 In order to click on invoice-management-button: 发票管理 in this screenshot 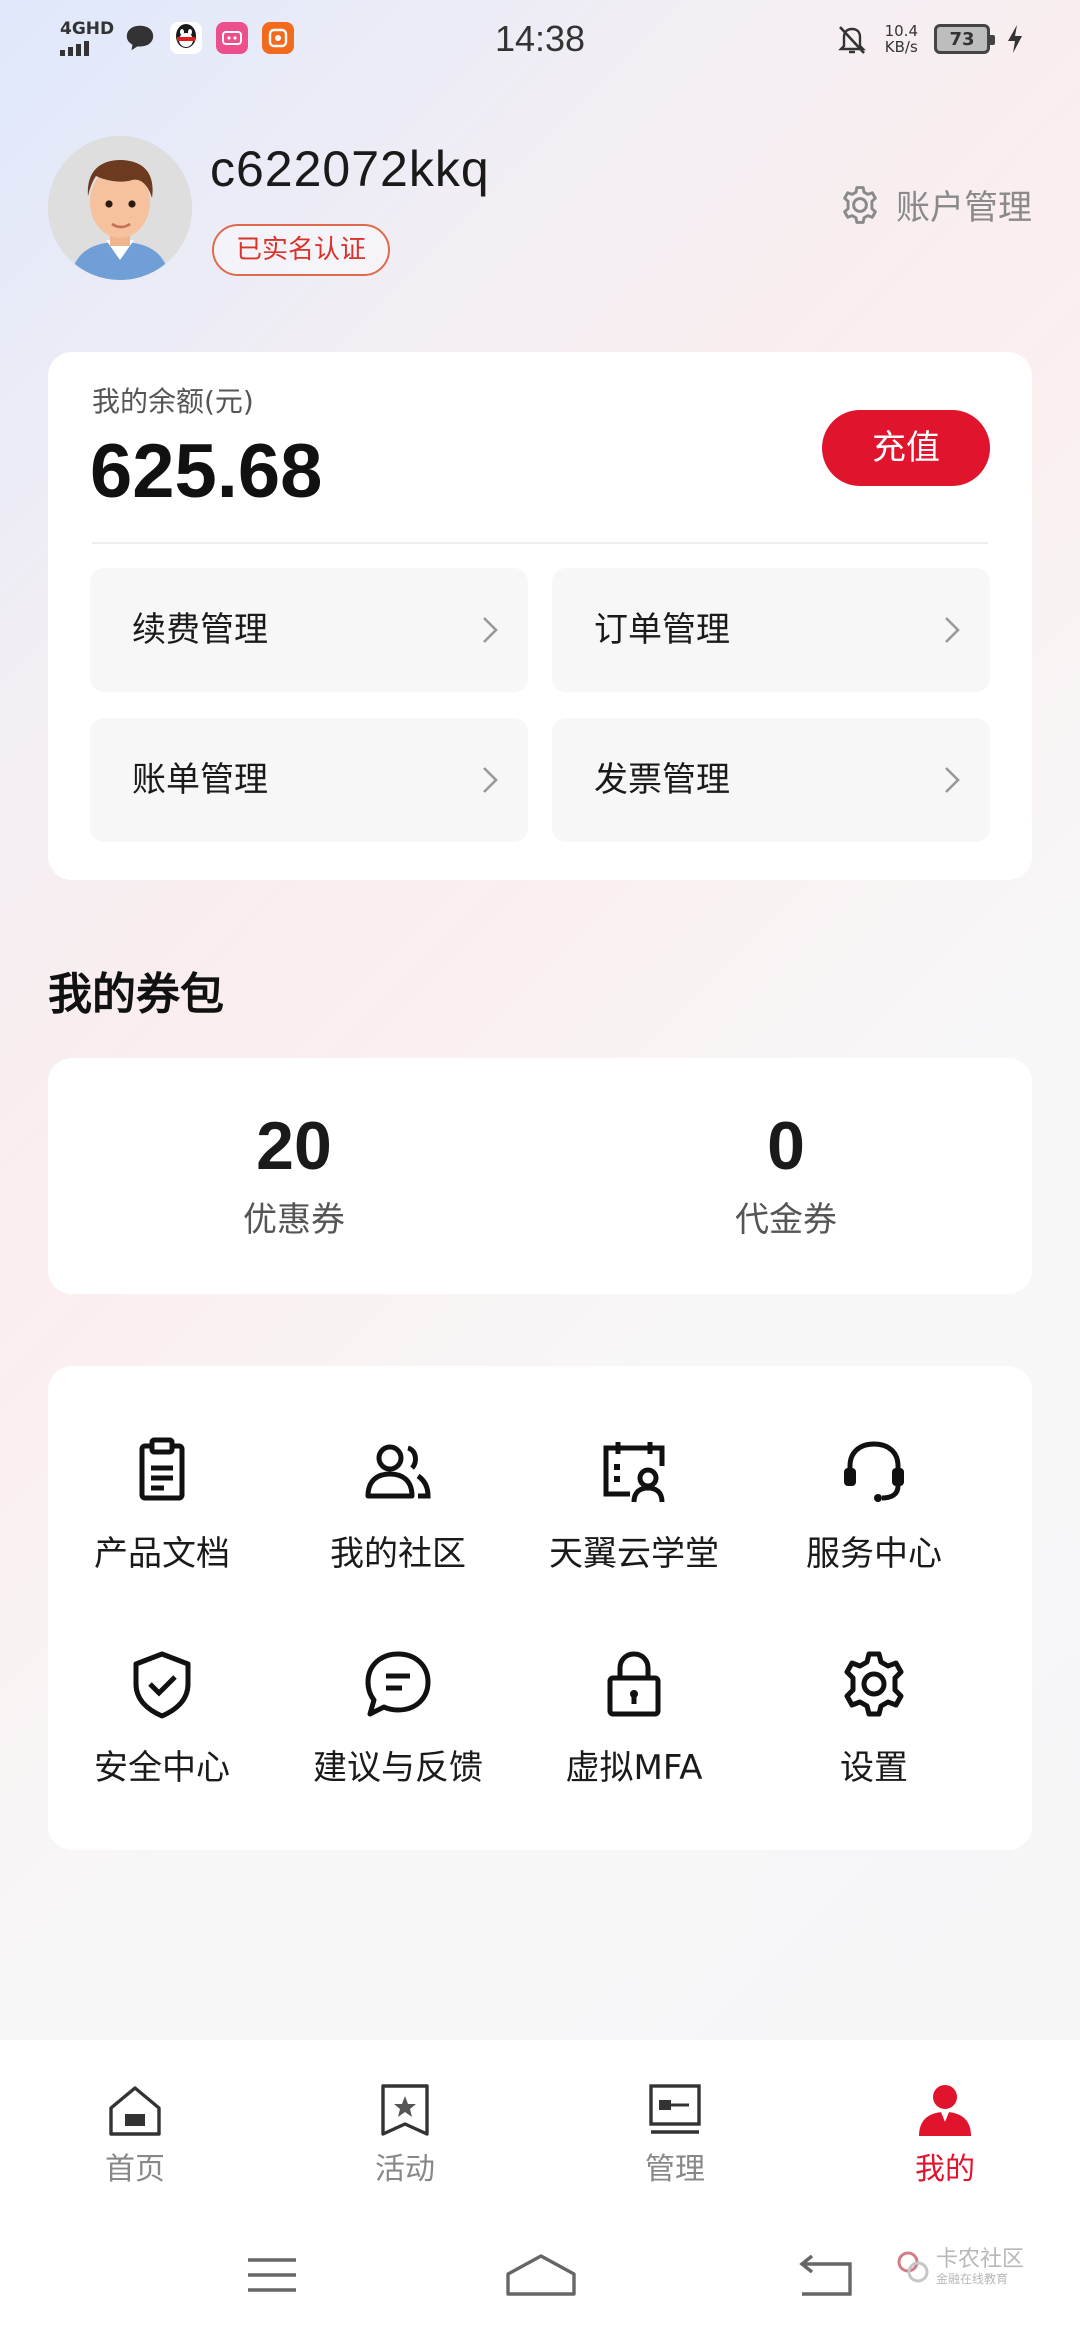, I will do `click(771, 780)`.